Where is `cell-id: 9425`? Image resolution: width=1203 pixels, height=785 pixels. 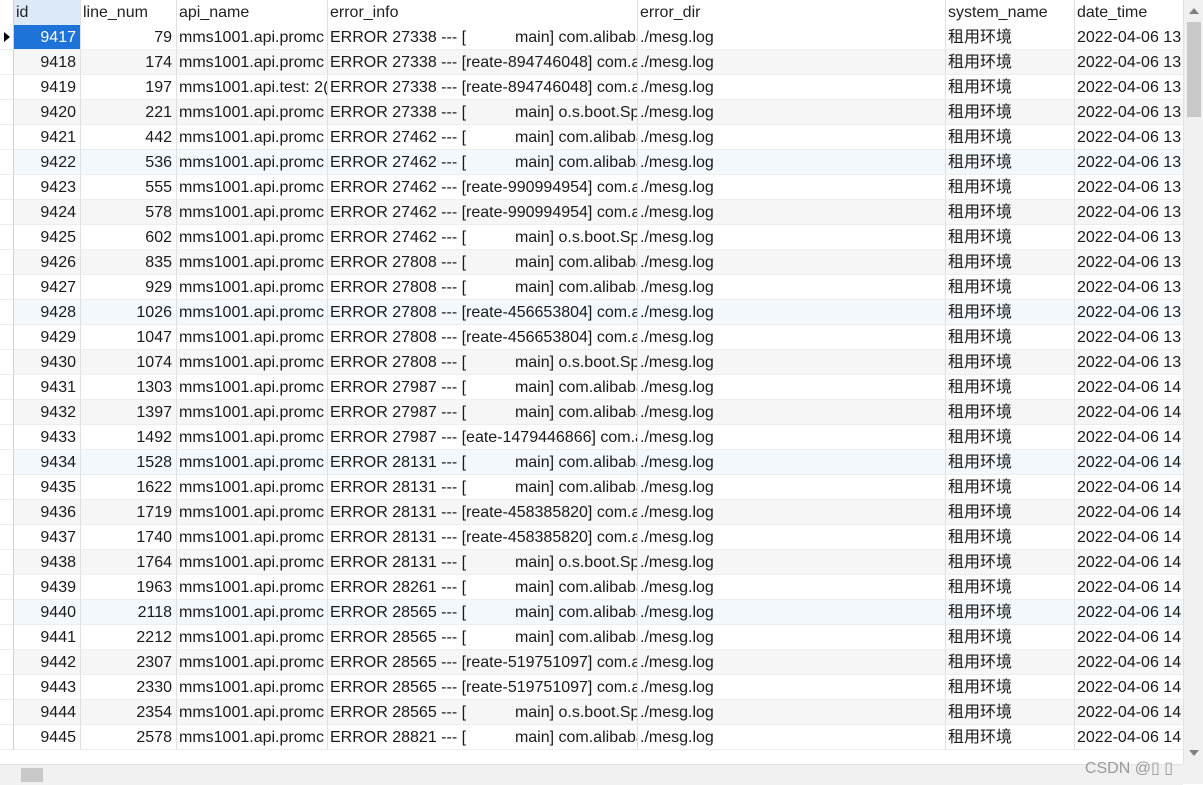
cell-id: 9425 is located at coordinates (47, 237).